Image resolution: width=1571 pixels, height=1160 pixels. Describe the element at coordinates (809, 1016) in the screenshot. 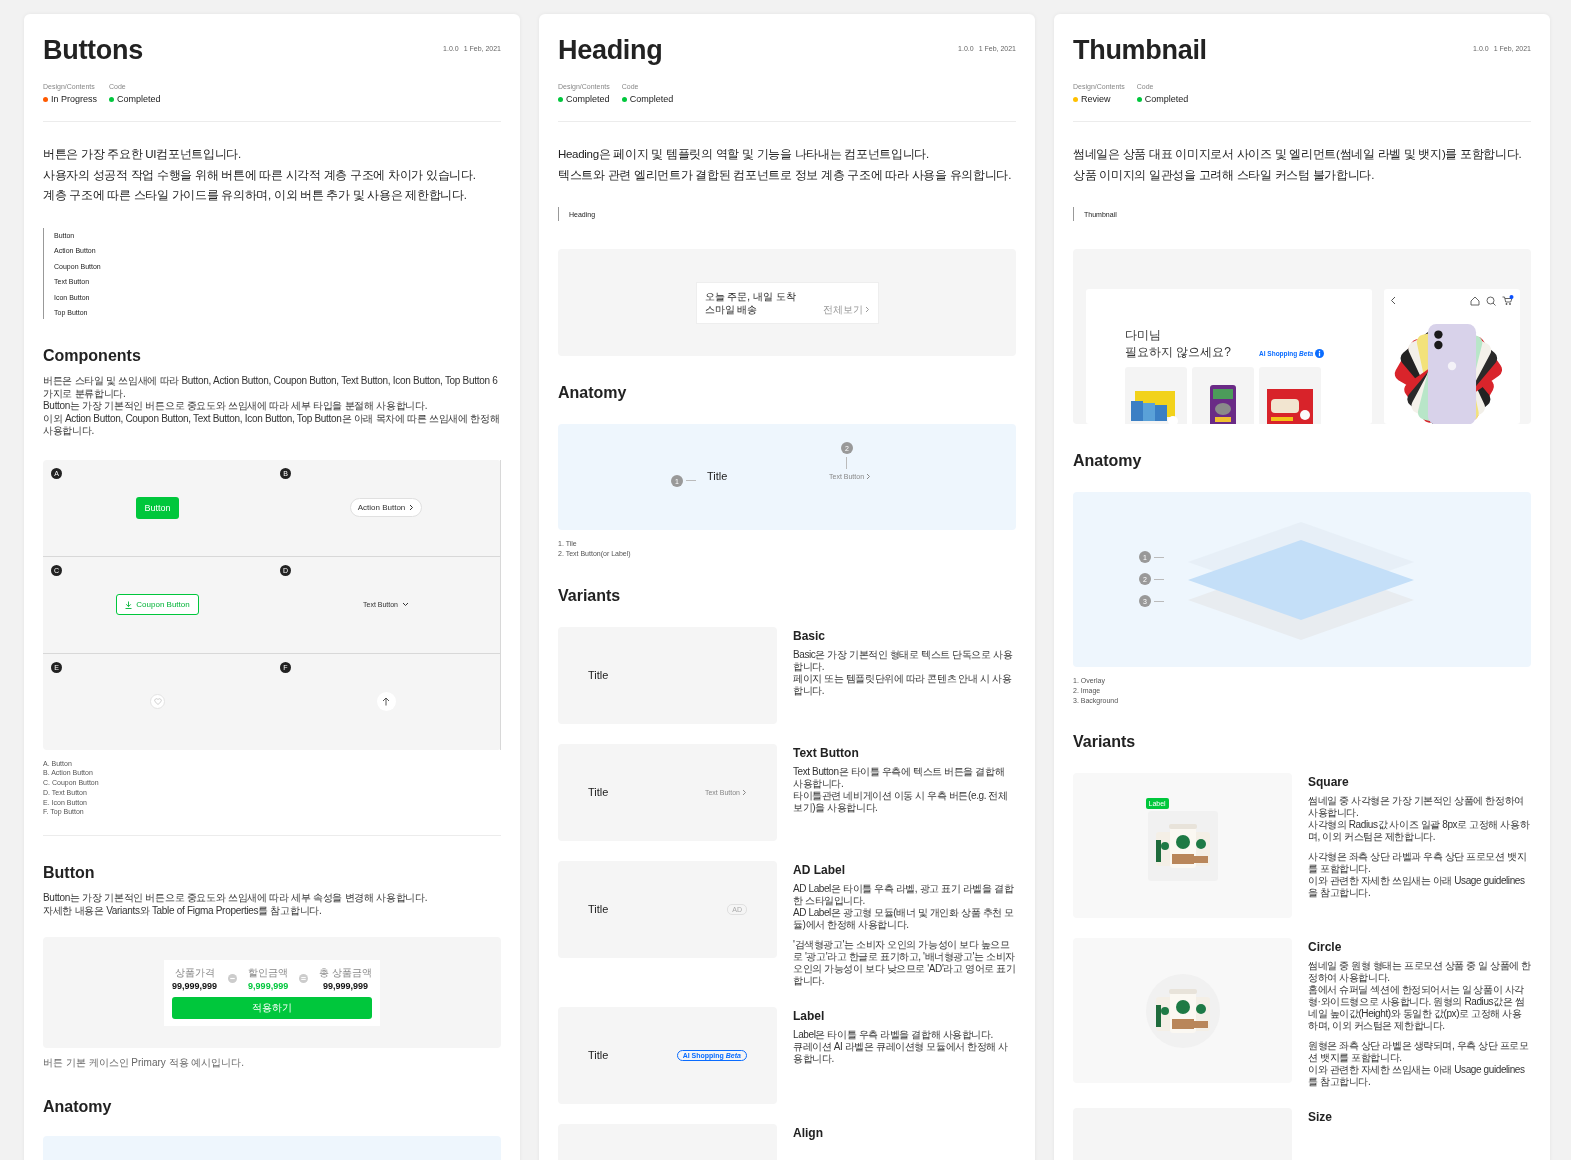

I see `variant-title: Label` at that location.